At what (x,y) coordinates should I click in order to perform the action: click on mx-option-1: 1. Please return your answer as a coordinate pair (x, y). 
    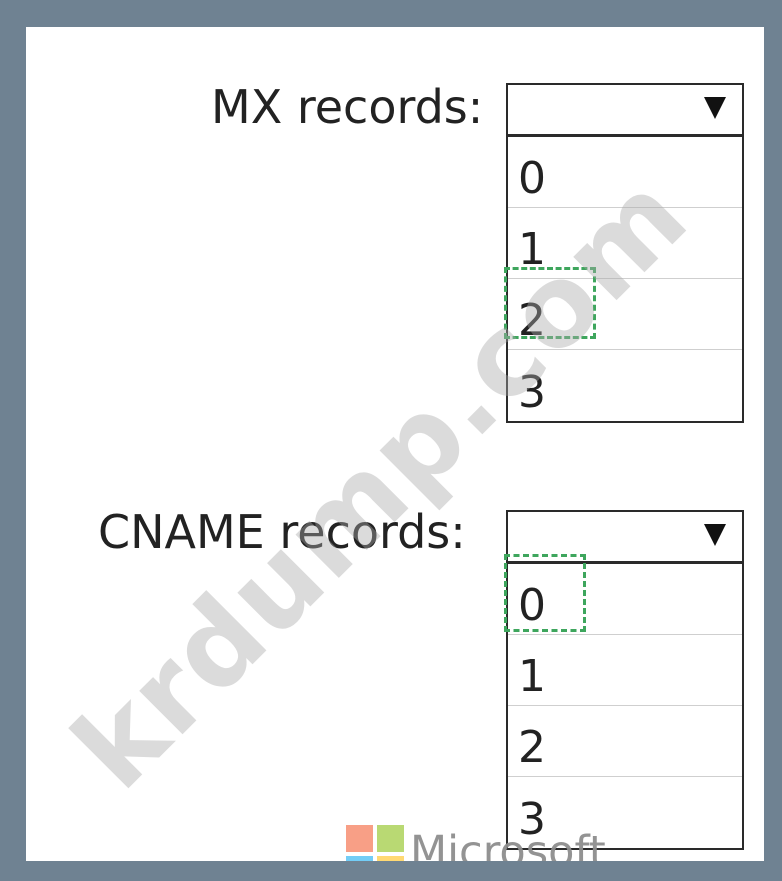
    Looking at the image, I should click on (625, 243).